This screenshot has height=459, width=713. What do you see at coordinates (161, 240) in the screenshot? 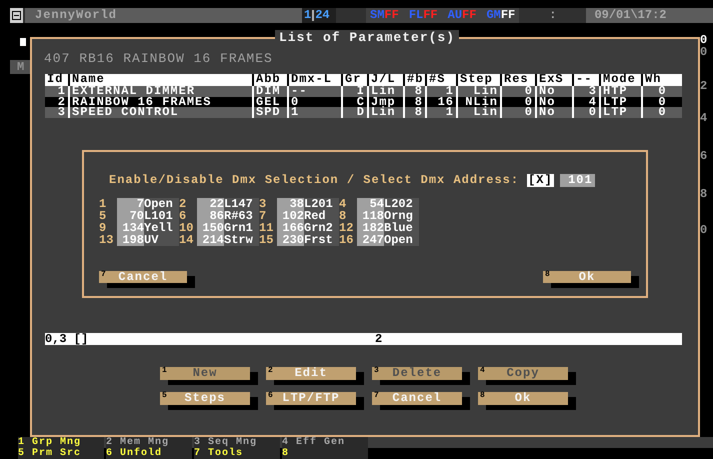
I see `slot-name: UV` at bounding box center [161, 240].